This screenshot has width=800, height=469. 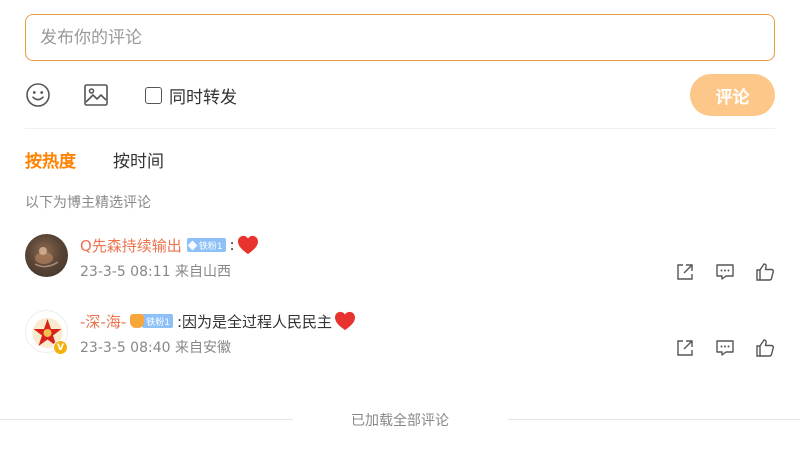 I want to click on avatar, so click(x=46, y=255).